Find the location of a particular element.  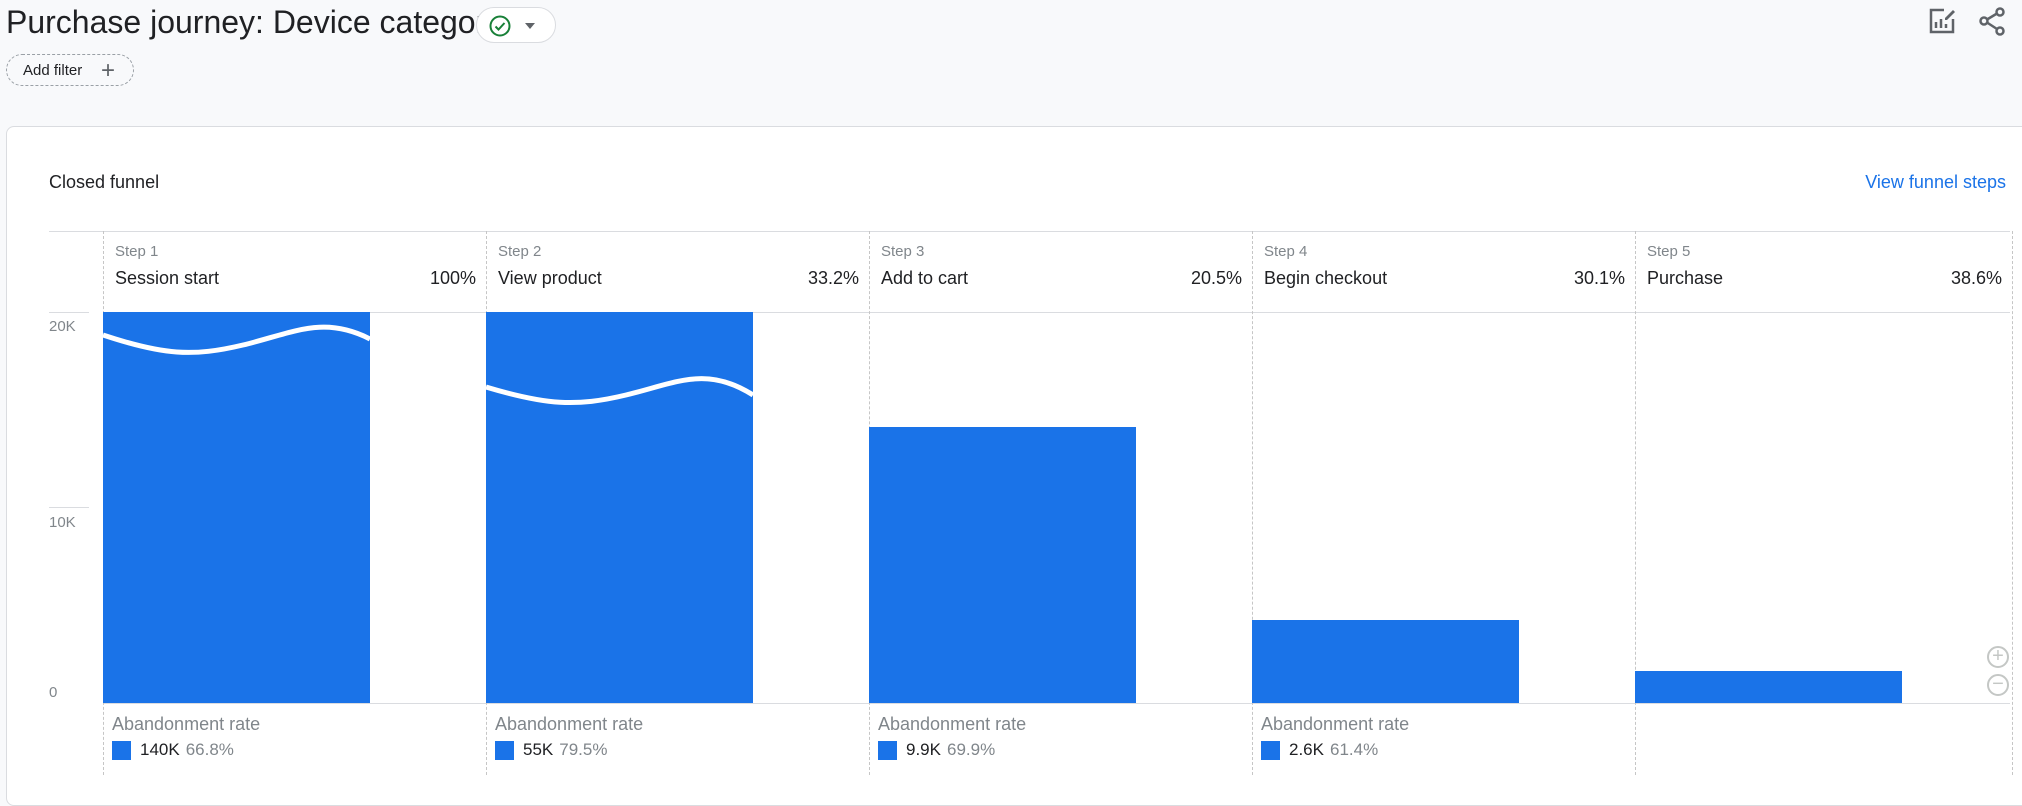

share-icon is located at coordinates (1992, 21).